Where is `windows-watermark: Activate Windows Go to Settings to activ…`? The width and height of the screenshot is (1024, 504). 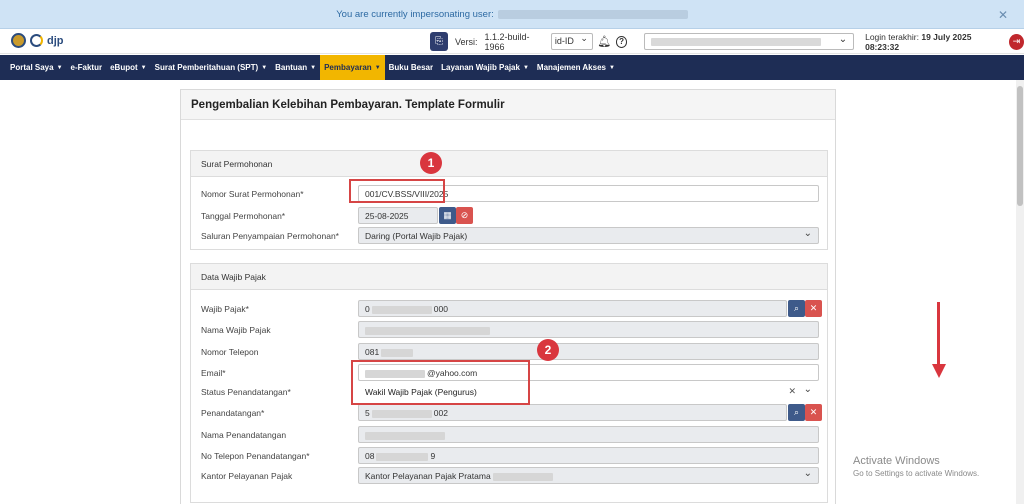 windows-watermark: Activate Windows Go to Settings to activ… is located at coordinates (916, 466).